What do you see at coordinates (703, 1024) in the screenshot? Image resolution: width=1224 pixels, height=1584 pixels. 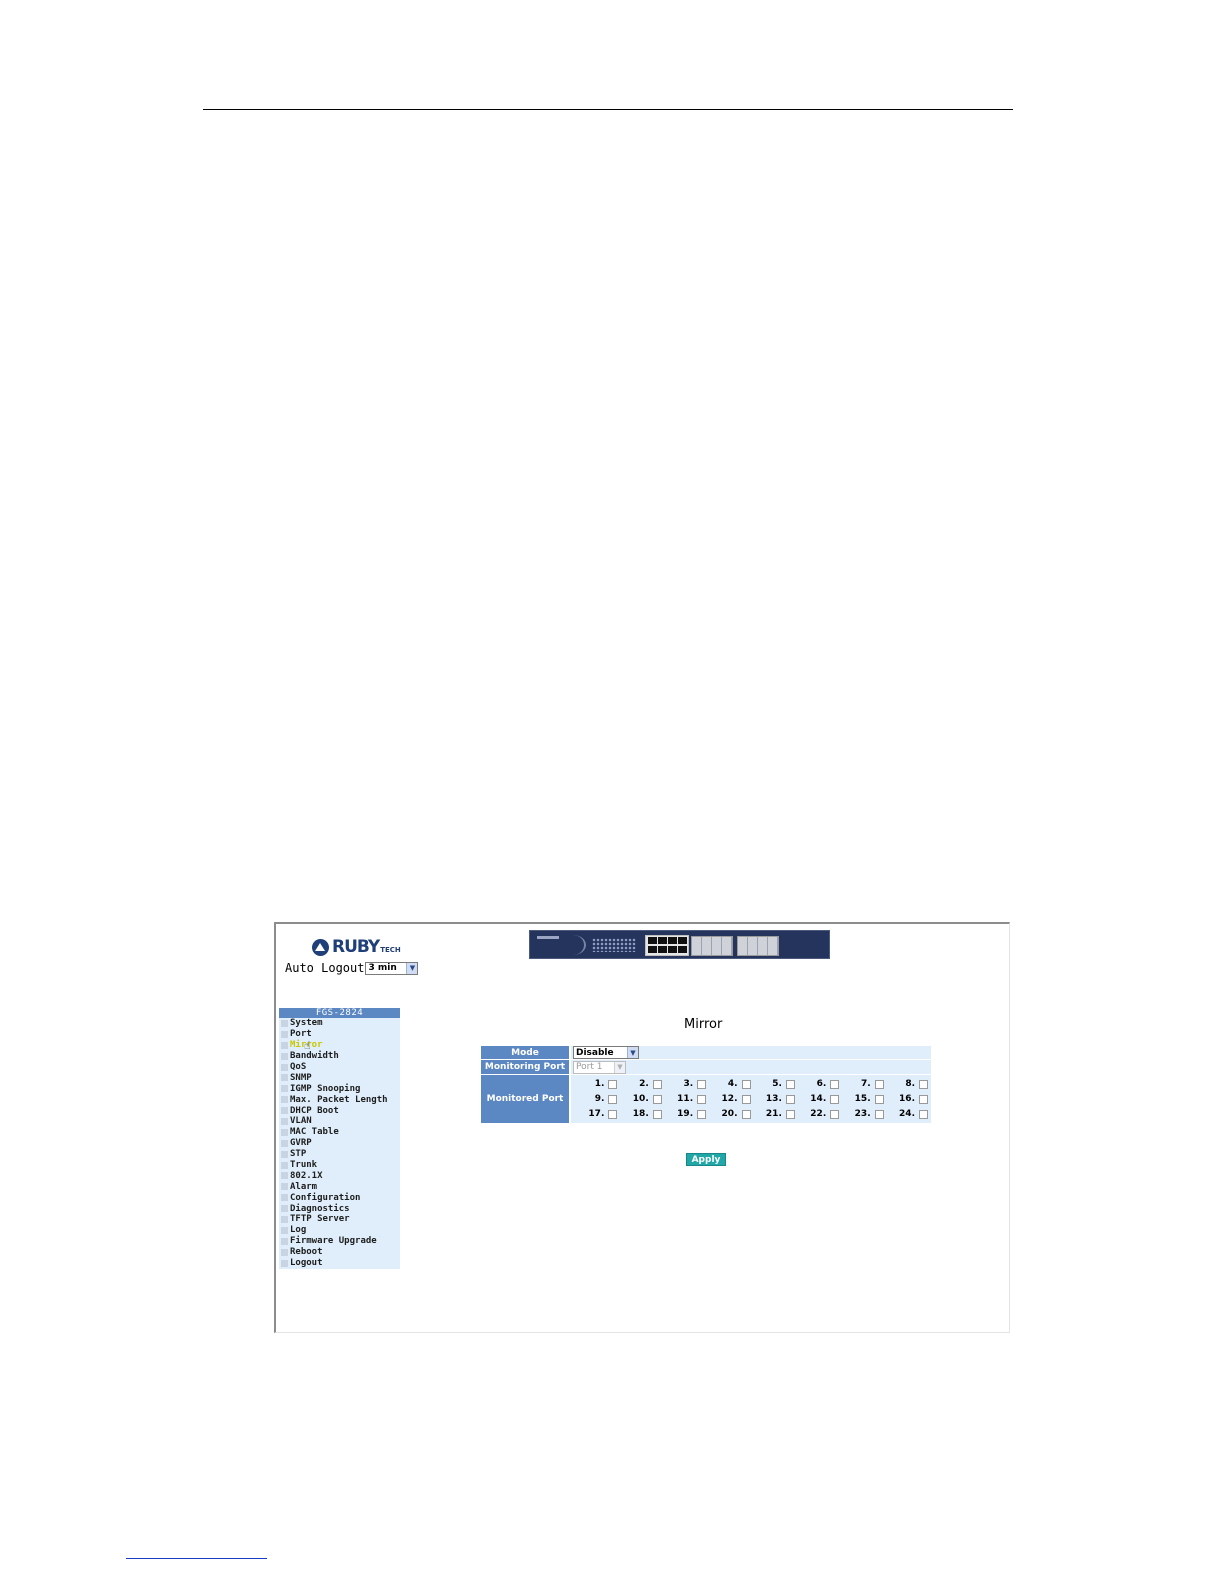 I see `page-title: Mirror` at bounding box center [703, 1024].